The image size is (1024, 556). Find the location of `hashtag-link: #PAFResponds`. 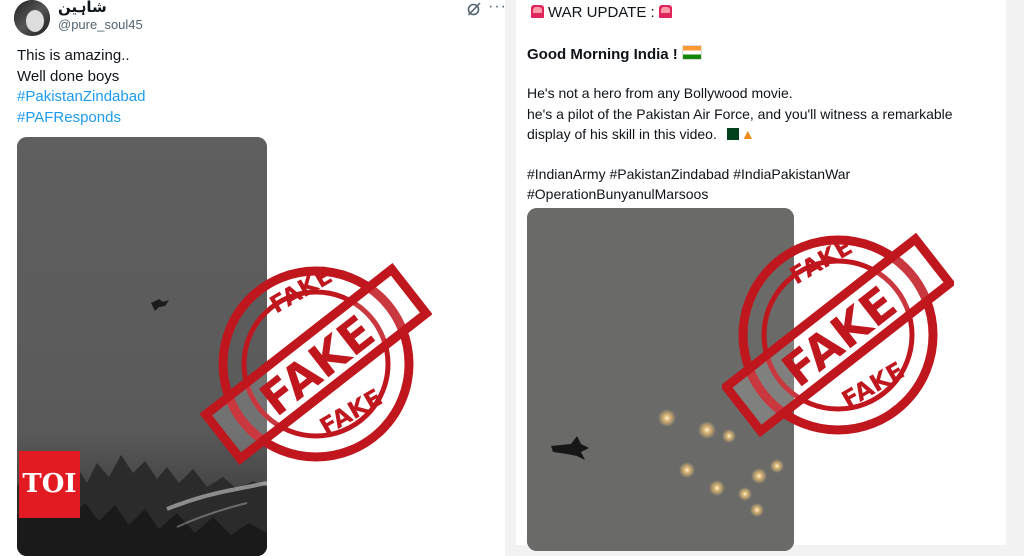

hashtag-link: #PAFResponds is located at coordinates (69, 117).